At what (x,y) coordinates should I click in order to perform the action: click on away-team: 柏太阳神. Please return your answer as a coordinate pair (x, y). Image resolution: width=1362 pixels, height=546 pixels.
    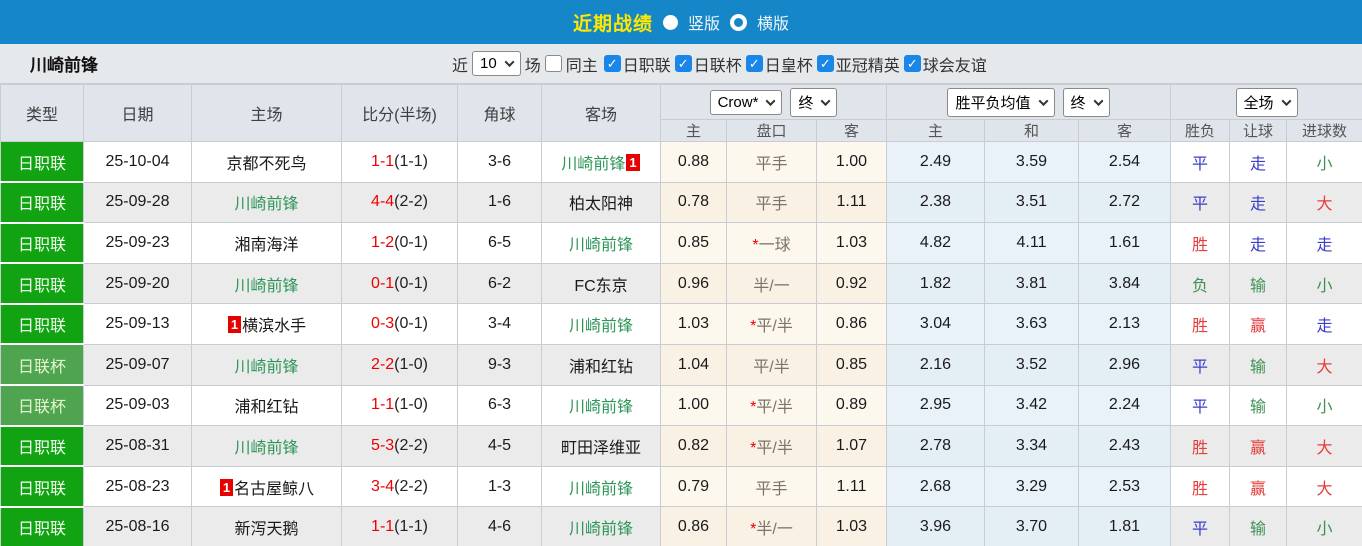
    Looking at the image, I should click on (601, 202).